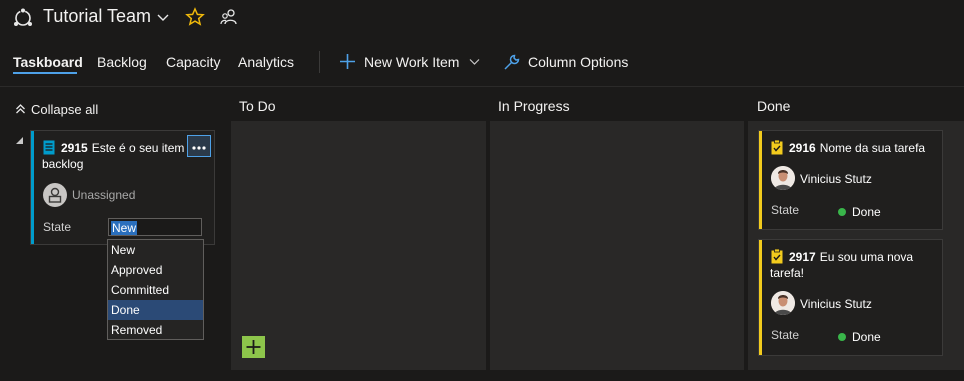 The width and height of the screenshot is (964, 381). I want to click on backlog-item-id: 2915, so click(74, 148).